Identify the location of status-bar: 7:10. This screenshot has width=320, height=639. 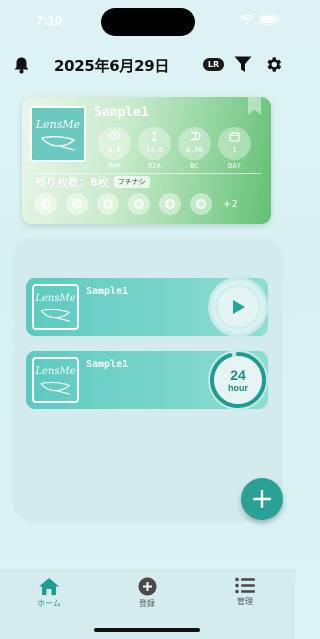
(147, 22).